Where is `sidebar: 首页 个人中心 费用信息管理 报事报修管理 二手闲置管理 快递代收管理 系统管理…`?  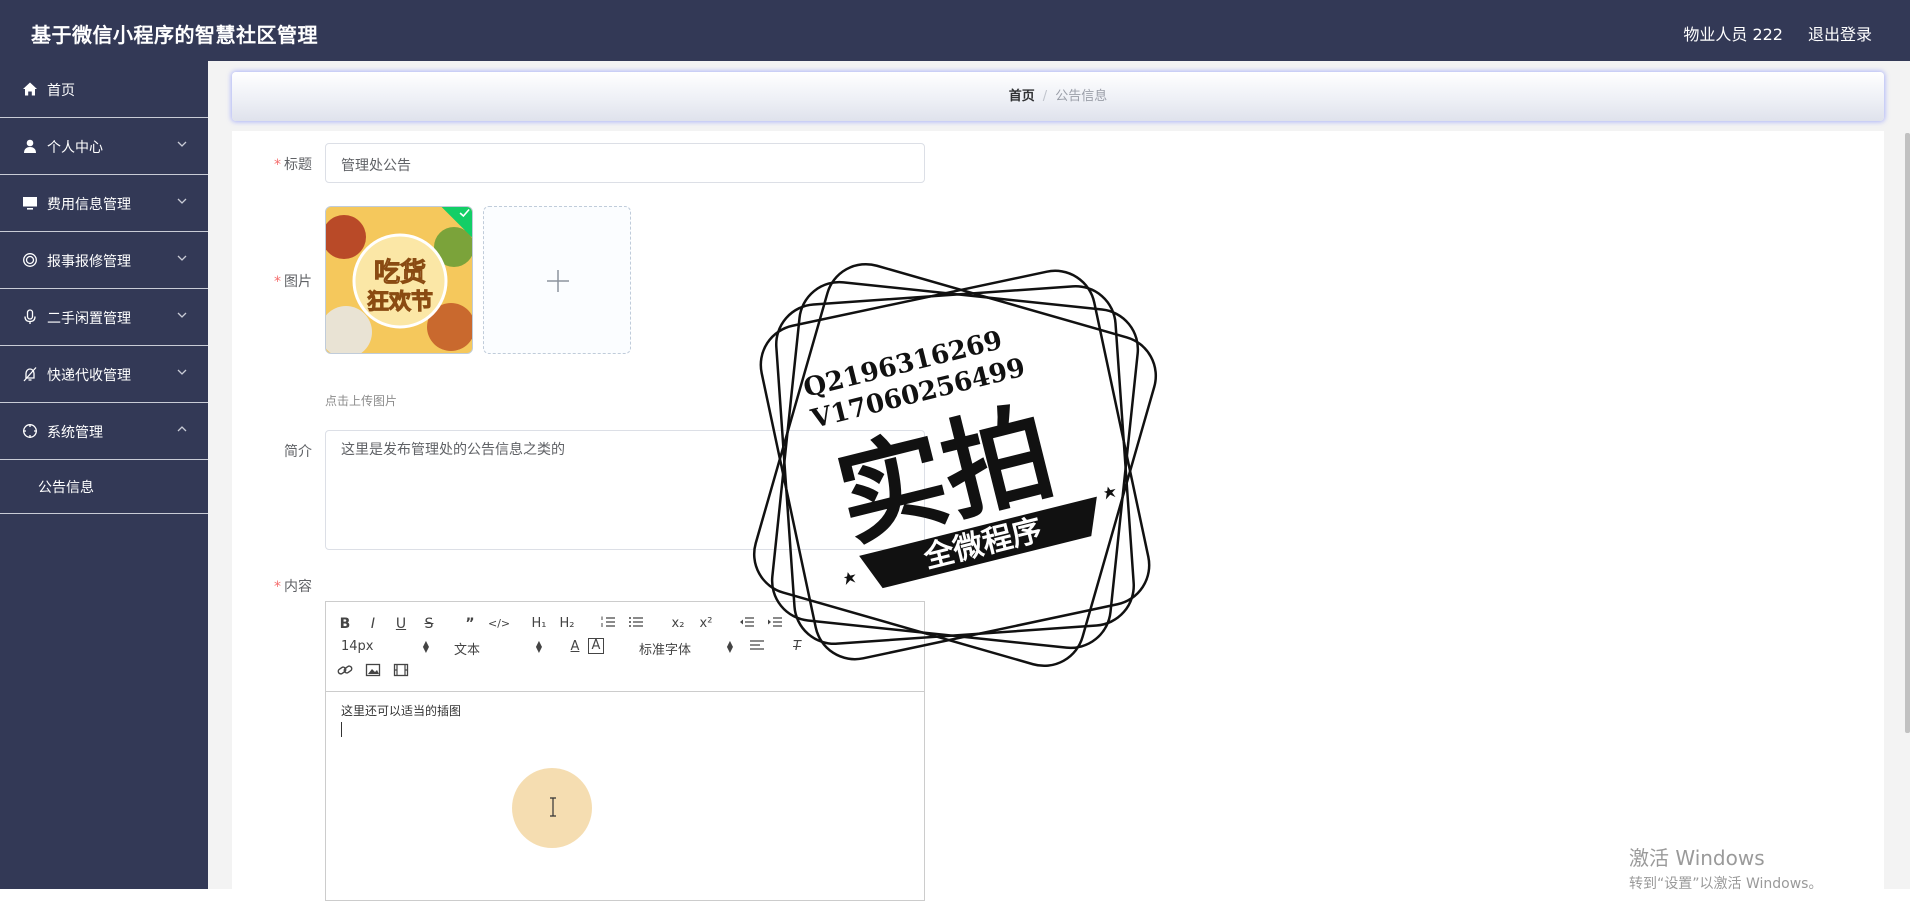
sidebar: 首页 个人中心 费用信息管理 报事报修管理 二手闲置管理 快递代收管理 系统管理… is located at coordinates (104, 475).